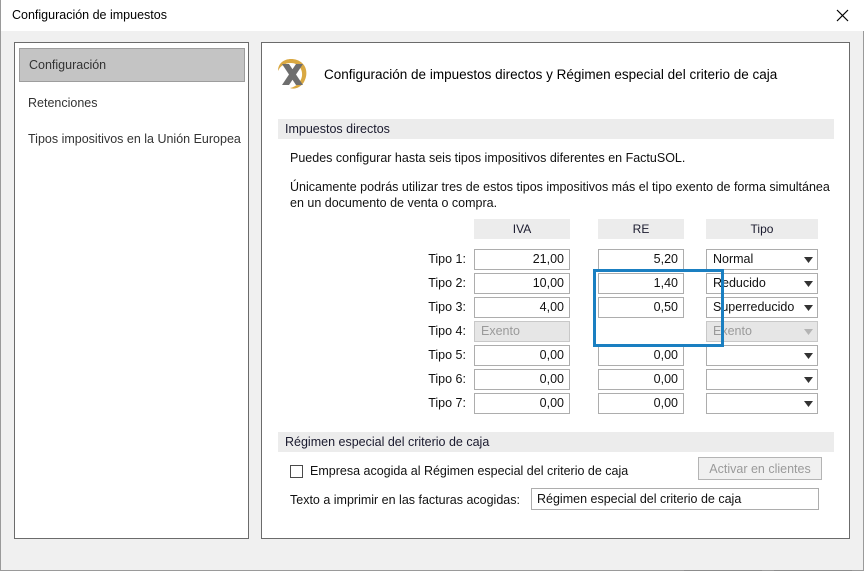 The height and width of the screenshot is (571, 864). Describe the element at coordinates (447, 259) in the screenshot. I see `row-label: Tipo 1:` at that location.